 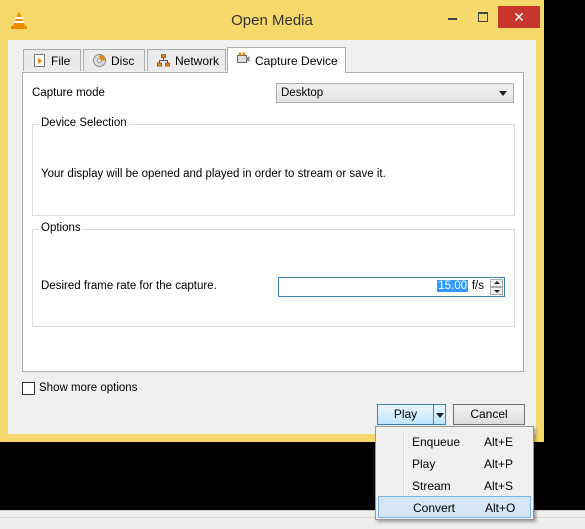 What do you see at coordinates (496, 283) in the screenshot?
I see `spin-up-button` at bounding box center [496, 283].